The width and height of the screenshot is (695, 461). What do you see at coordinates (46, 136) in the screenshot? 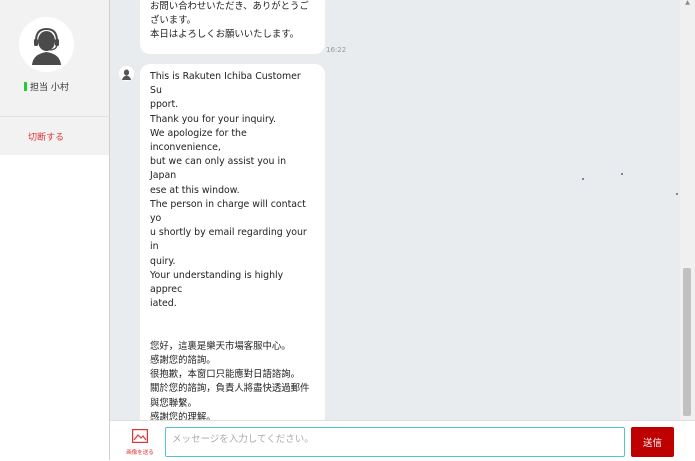
I see `disconnect-button: 切断する` at bounding box center [46, 136].